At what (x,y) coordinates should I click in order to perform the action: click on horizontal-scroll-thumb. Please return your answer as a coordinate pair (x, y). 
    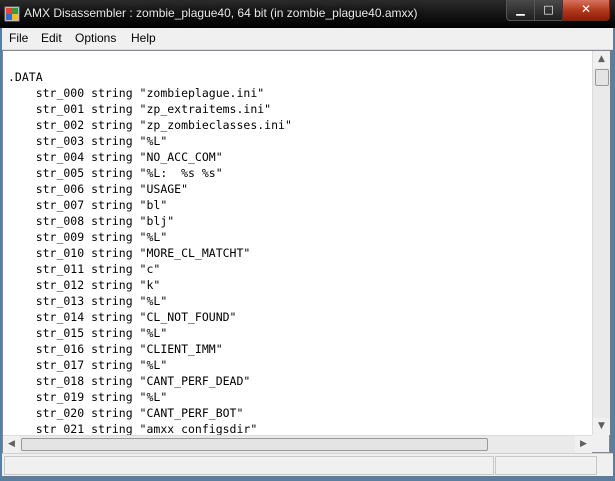
    Looking at the image, I should click on (254, 444).